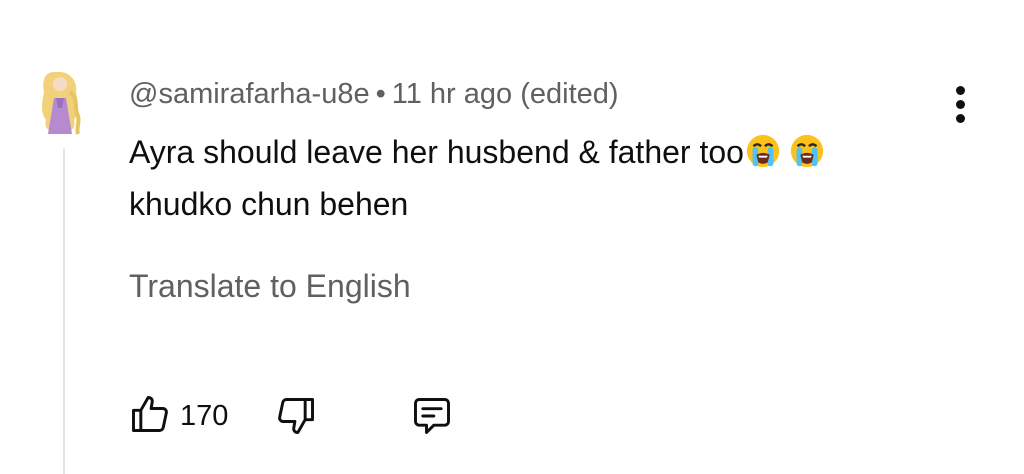 This screenshot has width=1024, height=474. Describe the element at coordinates (961, 104) in the screenshot. I see `more-vertical-icon` at that location.